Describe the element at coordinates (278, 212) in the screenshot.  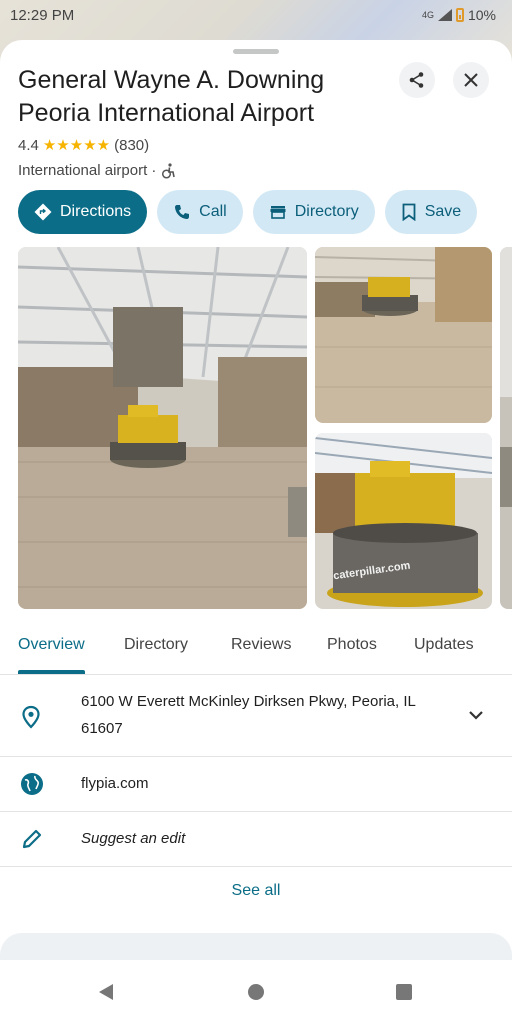
I see `store-icon` at that location.